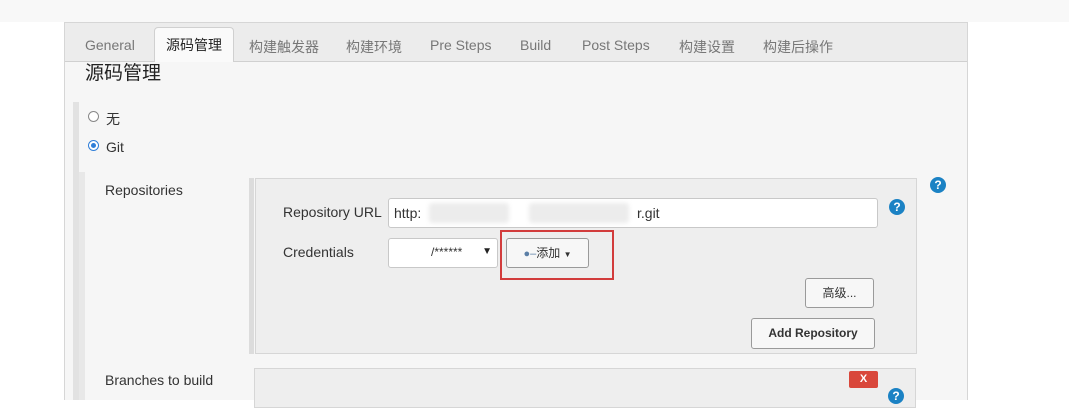  What do you see at coordinates (798, 47) in the screenshot?
I see `tab-post-build: 构建后操作` at bounding box center [798, 47].